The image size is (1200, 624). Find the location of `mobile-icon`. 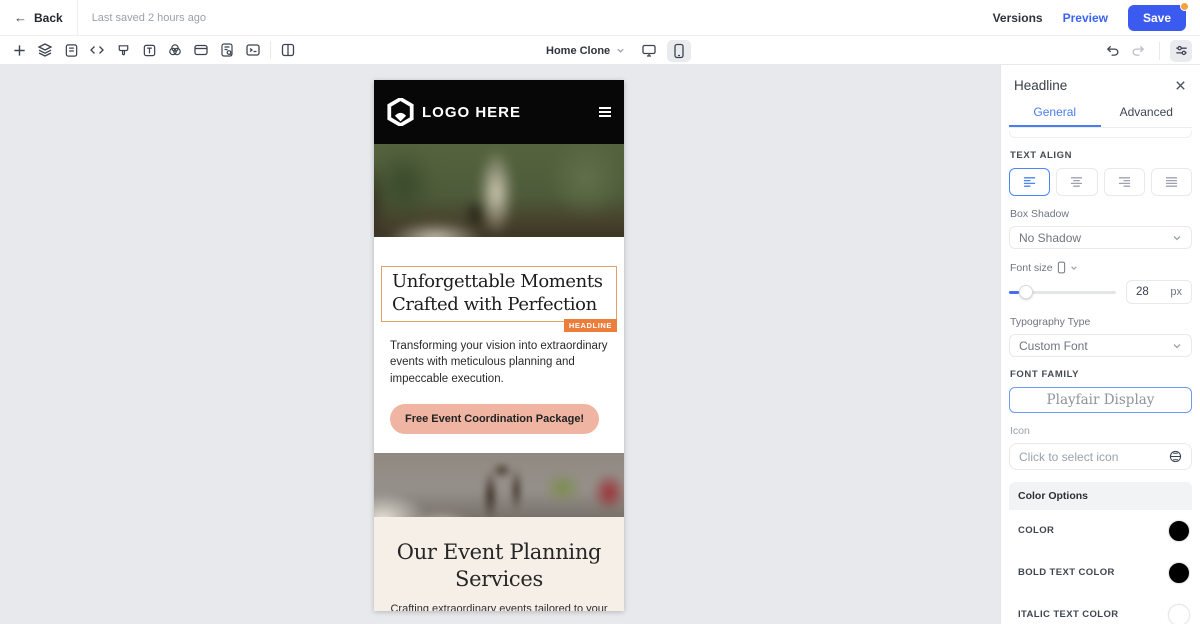

mobile-icon is located at coordinates (679, 50).